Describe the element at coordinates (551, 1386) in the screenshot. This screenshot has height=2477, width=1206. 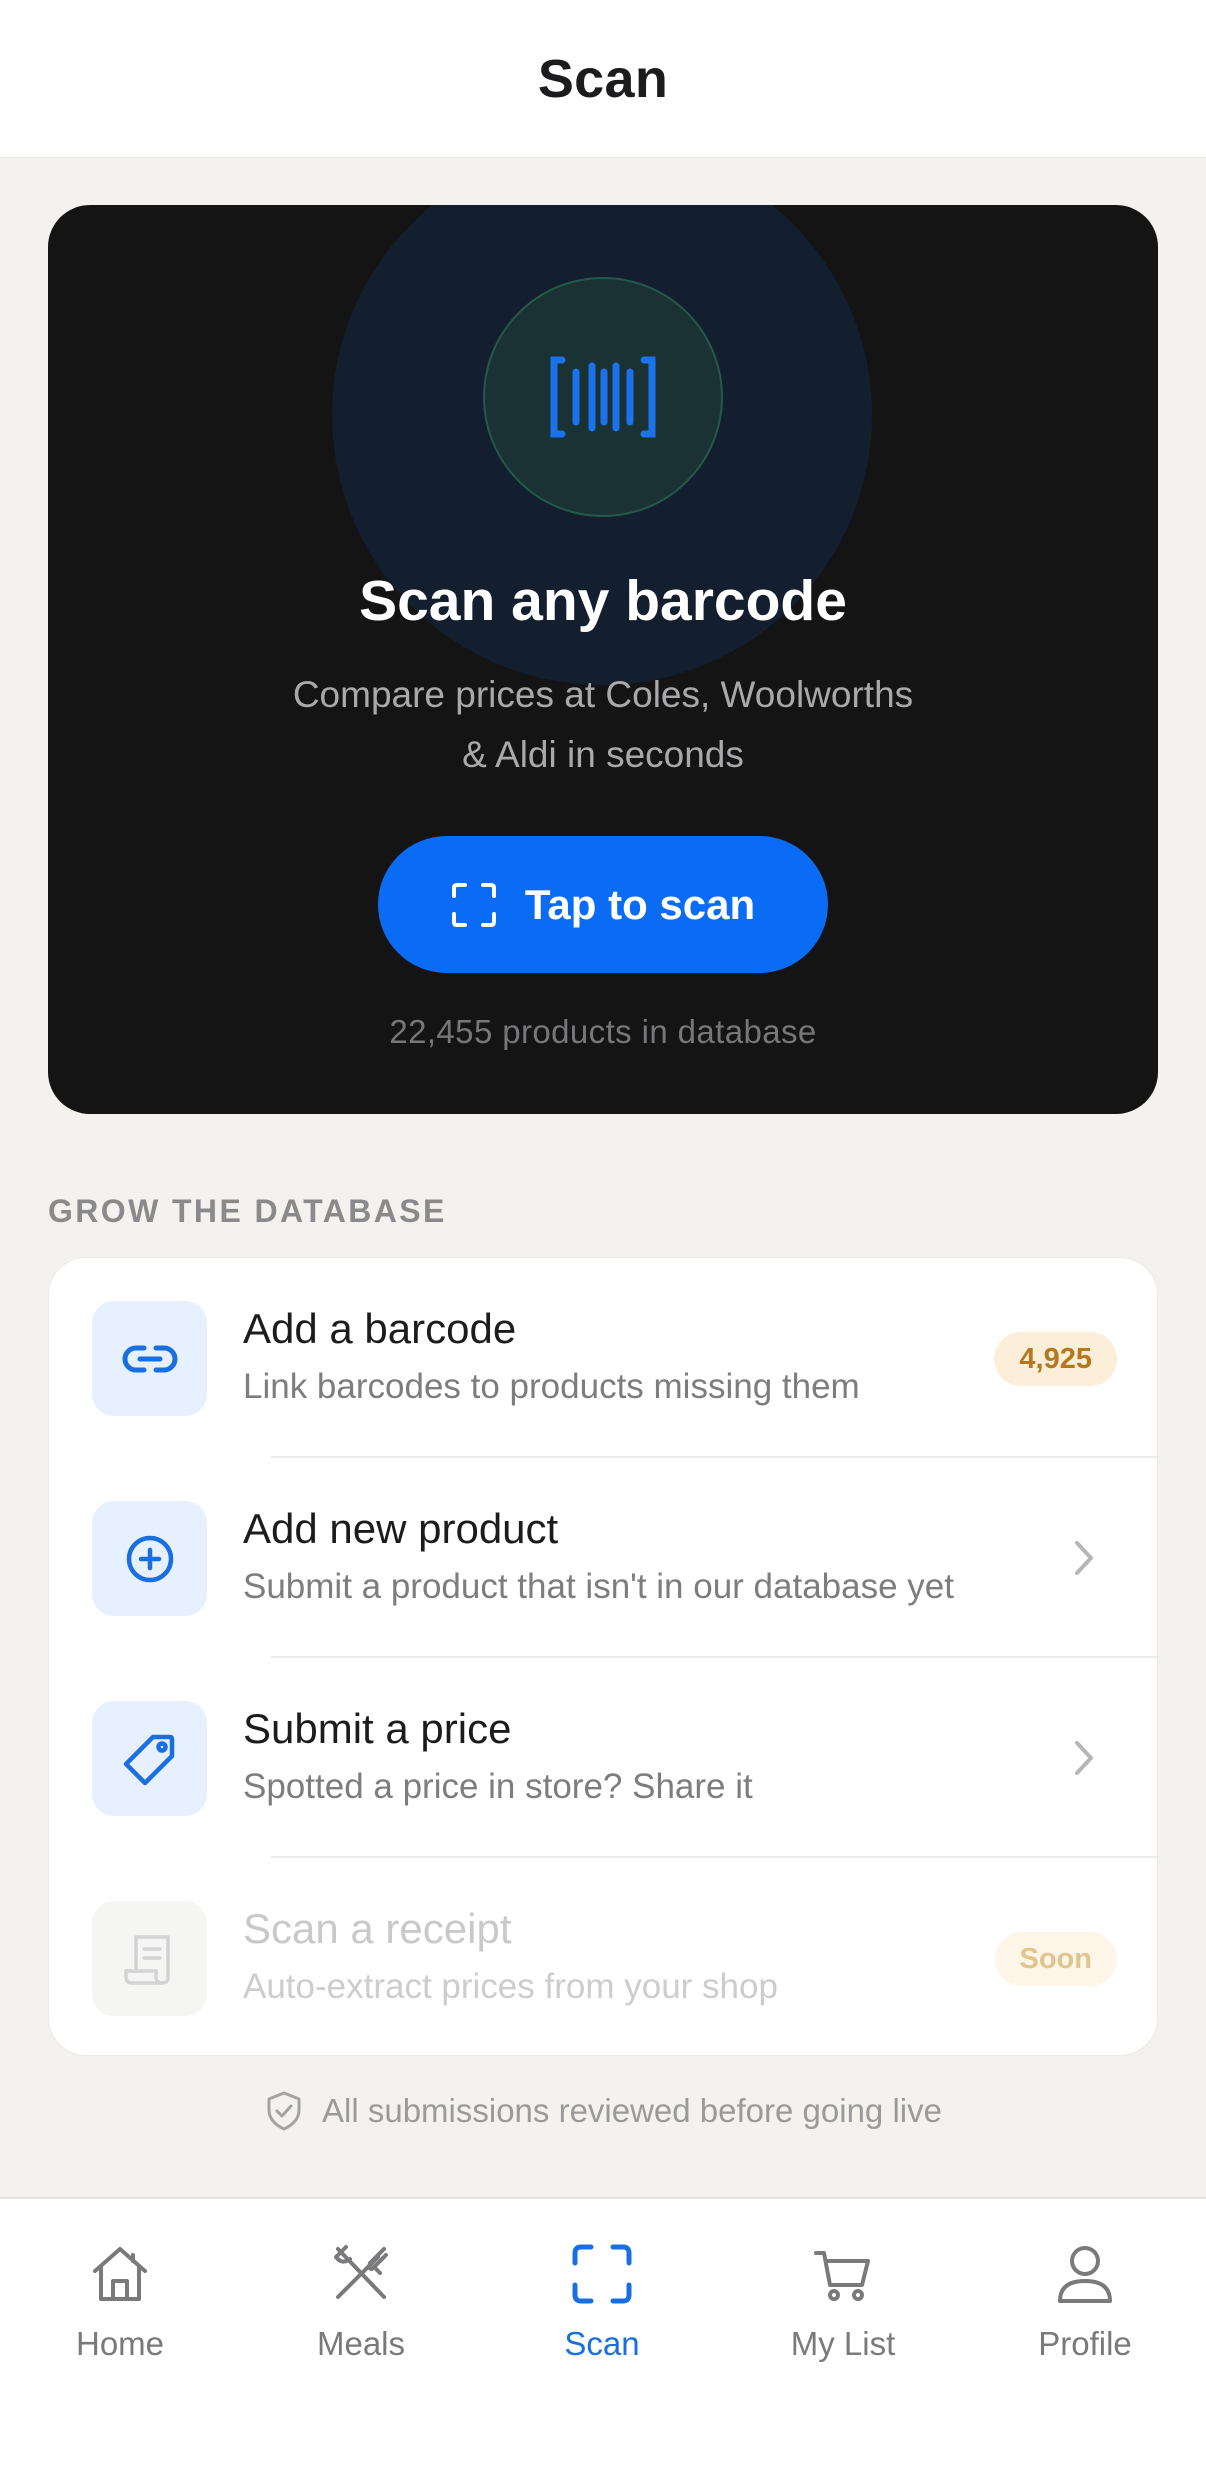
I see `row-subtitle: Link barcodes to products missing them` at that location.